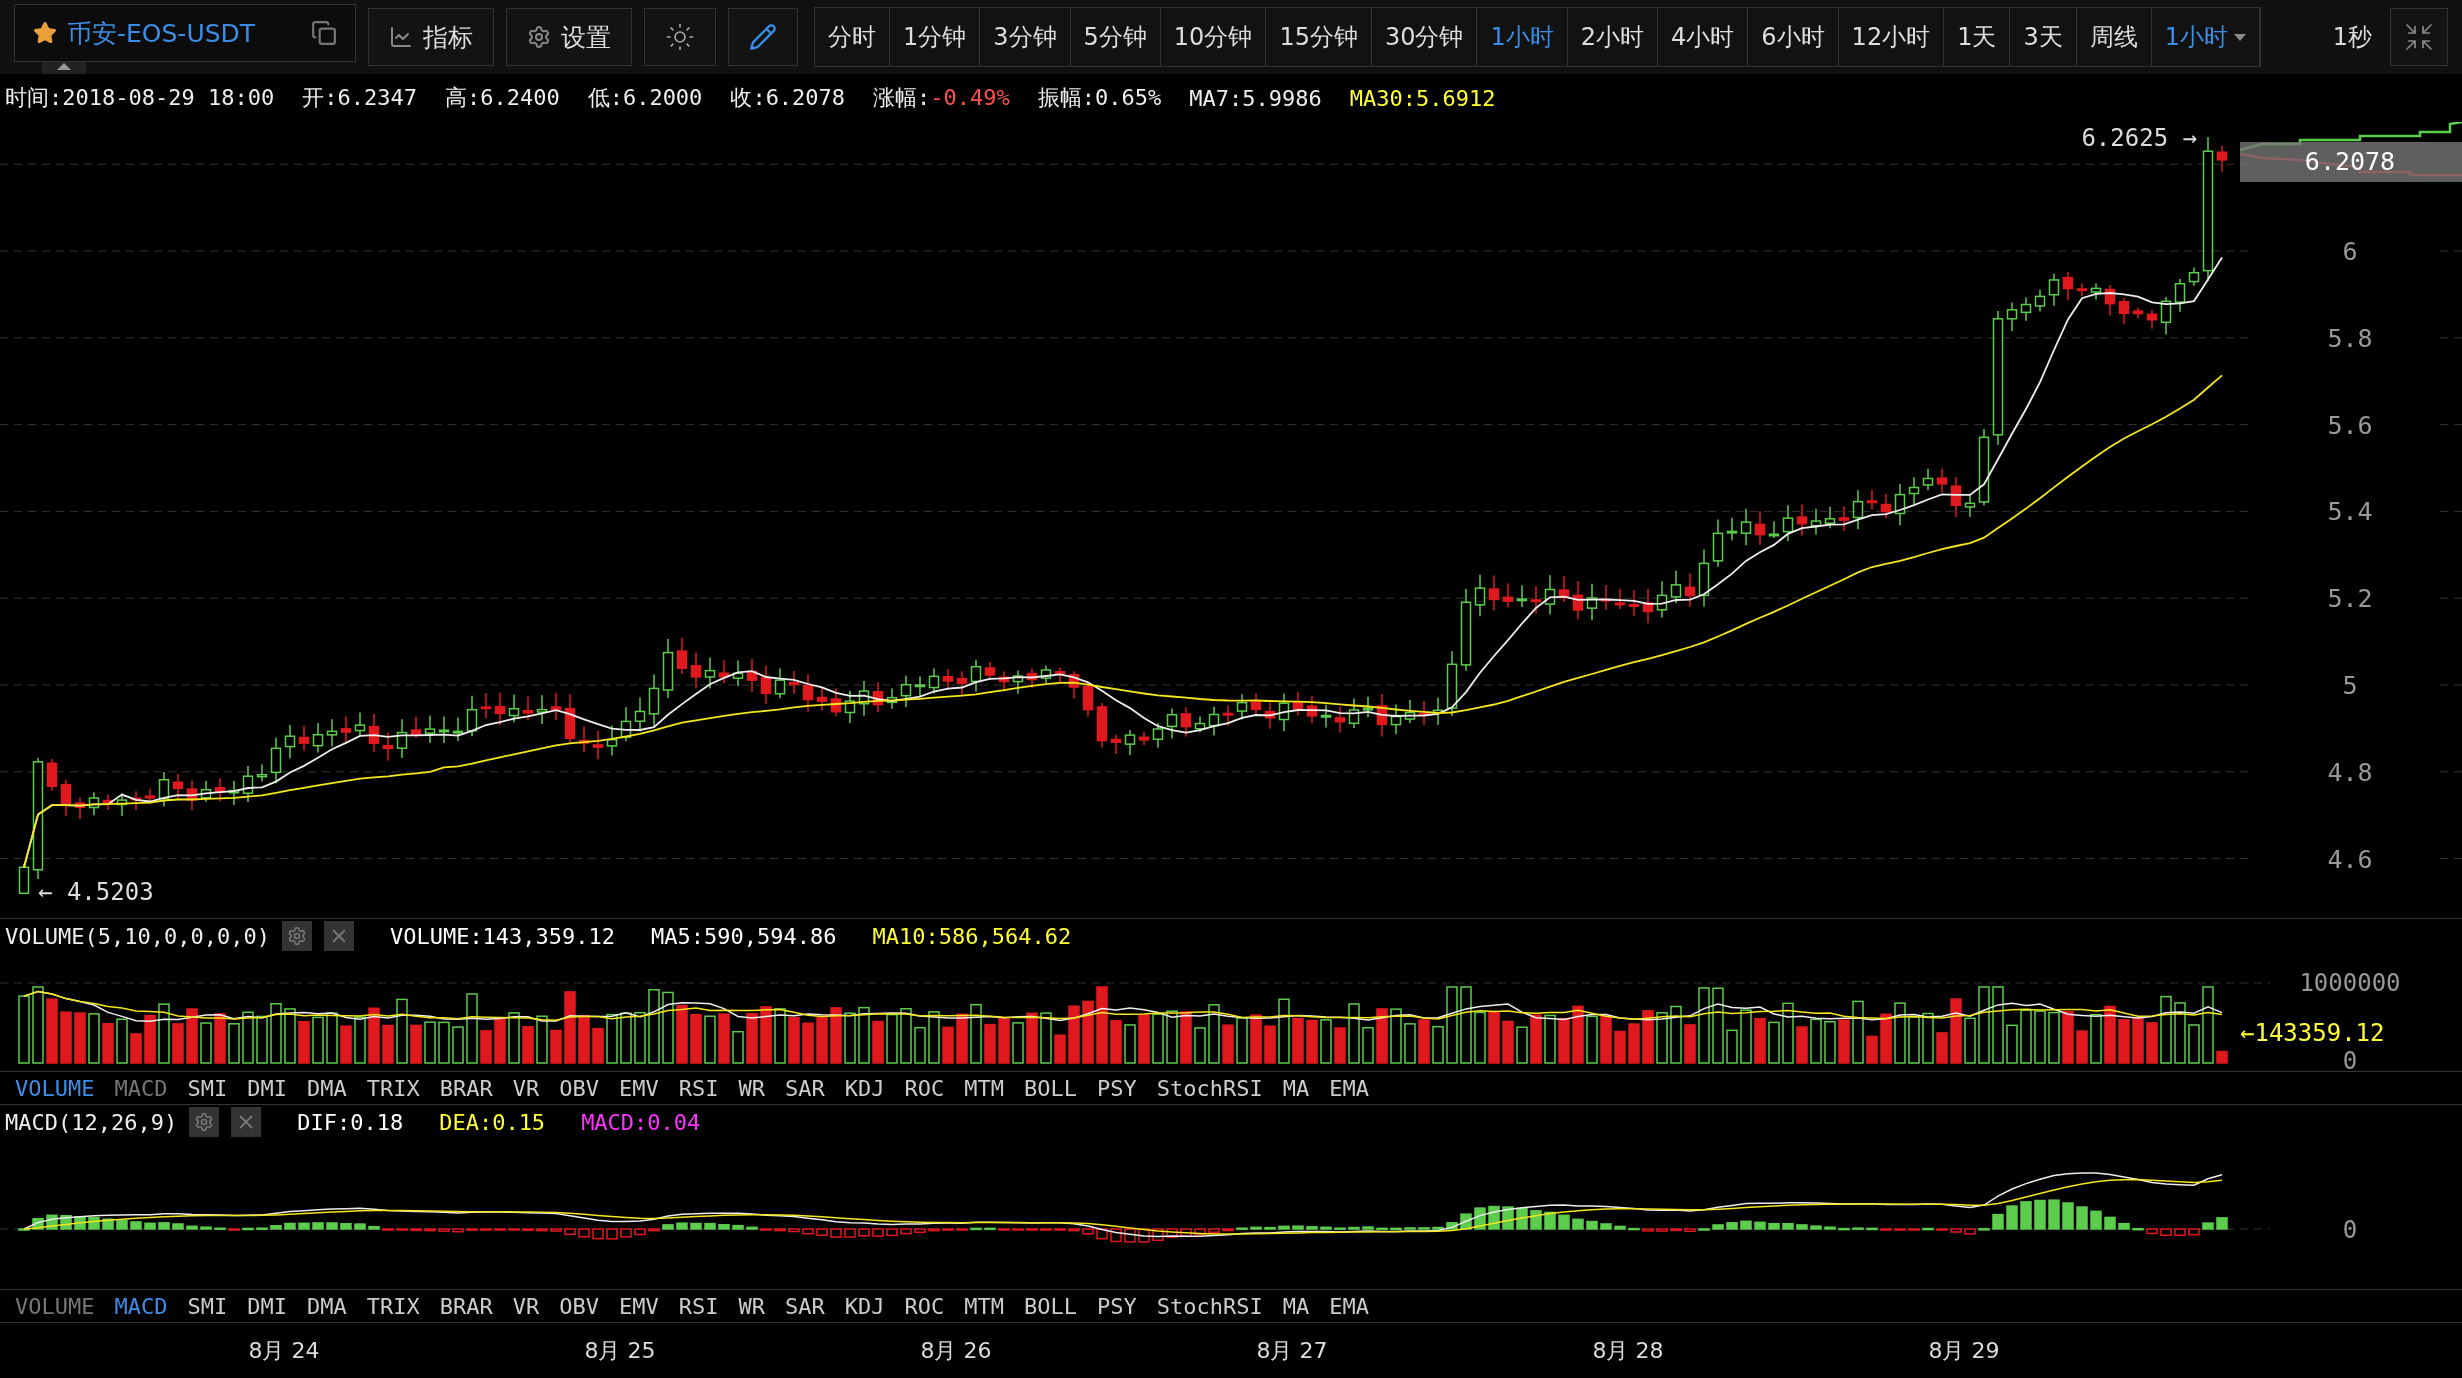 The width and height of the screenshot is (2462, 1378). Describe the element at coordinates (2350, 1059) in the screenshot. I see `volume-axis-label: 0` at that location.